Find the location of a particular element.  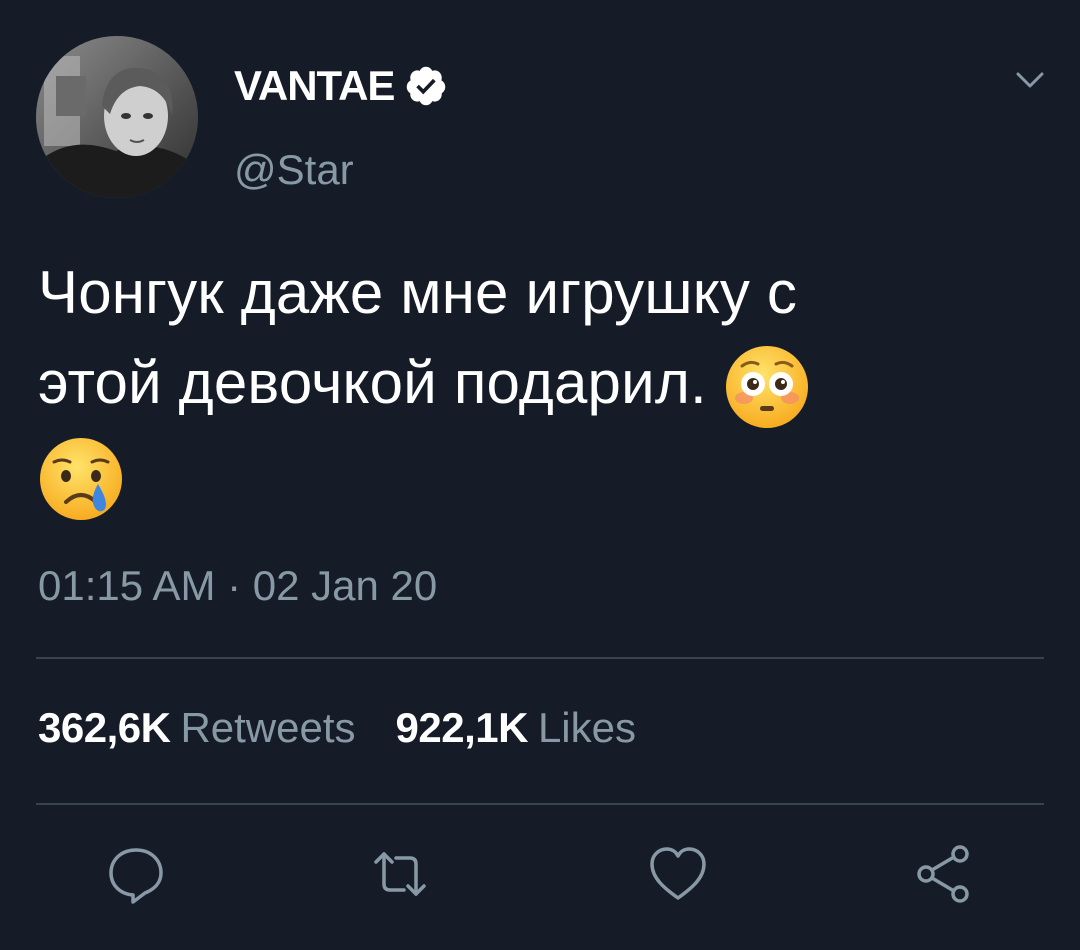

tweet-timestamp: 01:15 AM · 02 Jan 20 is located at coordinates (237, 586).